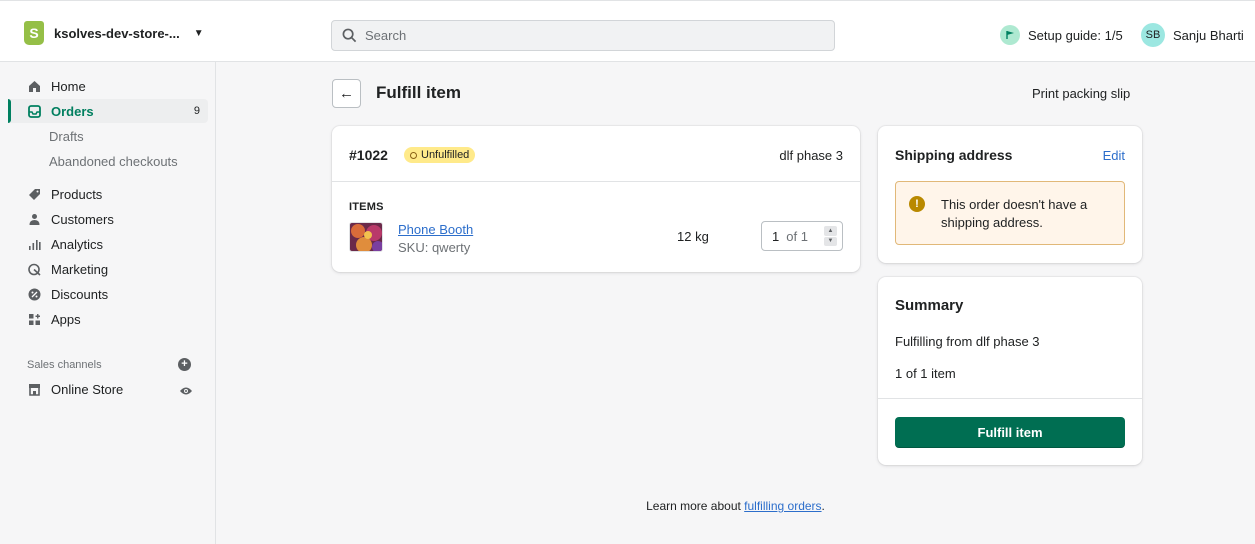 The image size is (1255, 544). I want to click on status-badge: Unfulfilled, so click(440, 155).